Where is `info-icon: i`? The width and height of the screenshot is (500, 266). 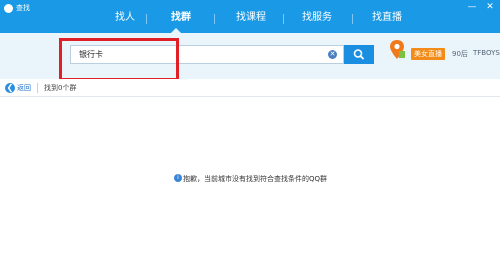 info-icon: i is located at coordinates (178, 178).